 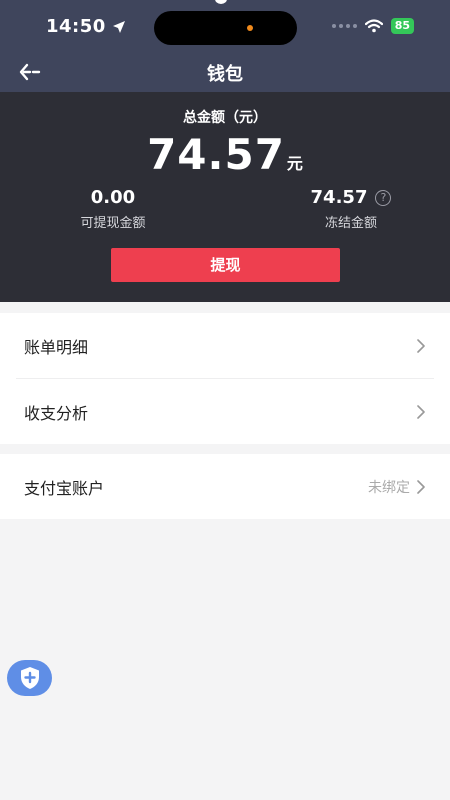 What do you see at coordinates (56, 347) in the screenshot?
I see `bill-details-label: 账单明细` at bounding box center [56, 347].